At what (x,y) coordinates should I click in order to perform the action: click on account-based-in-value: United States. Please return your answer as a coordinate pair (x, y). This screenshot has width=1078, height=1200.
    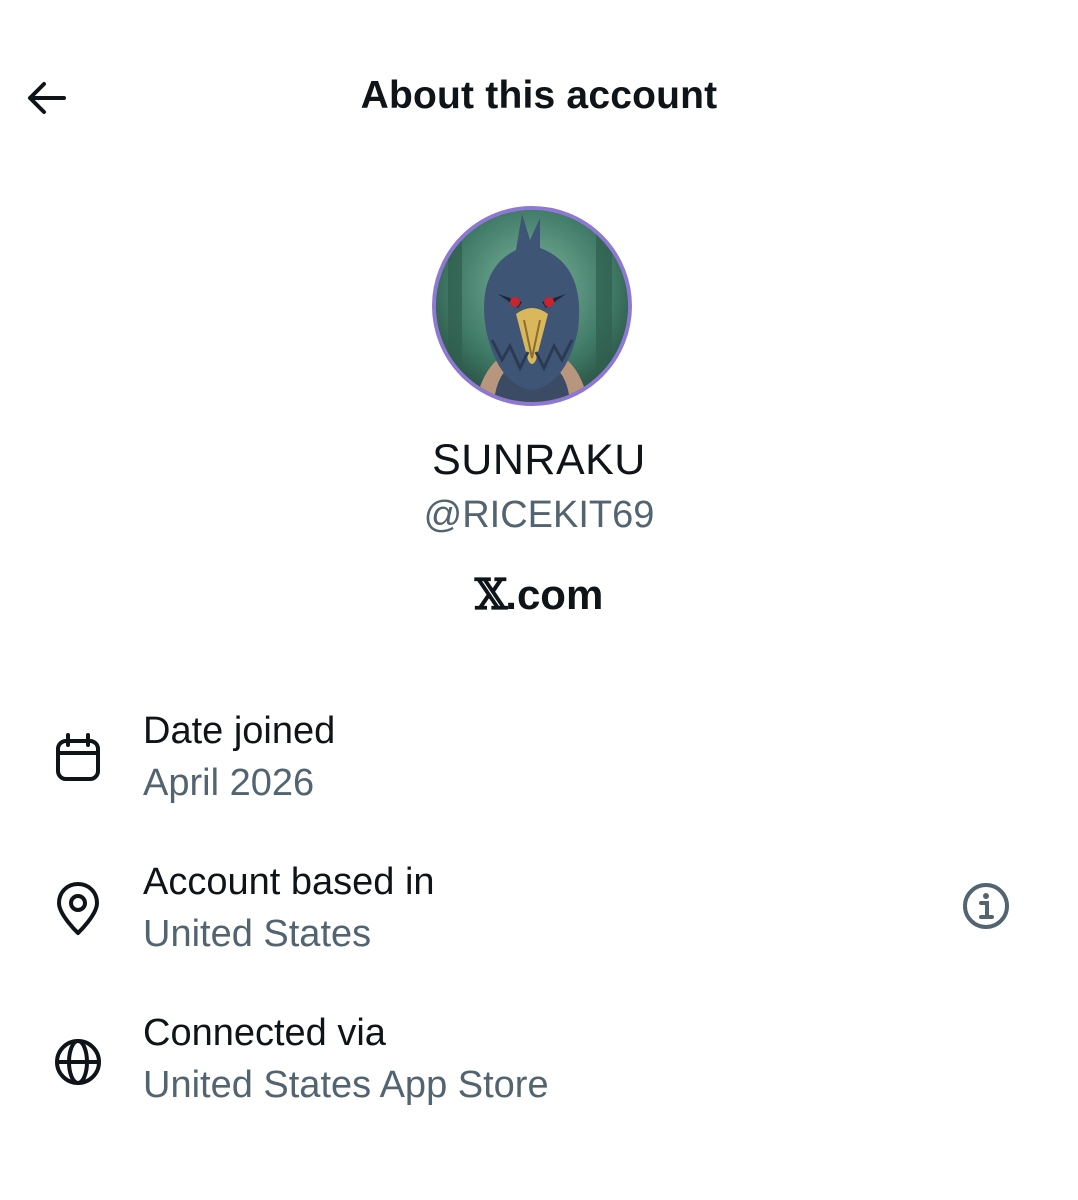
    Looking at the image, I should click on (257, 934).